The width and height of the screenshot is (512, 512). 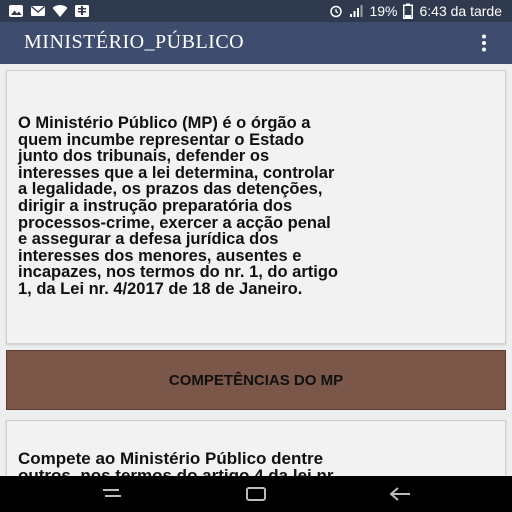 What do you see at coordinates (256, 11) in the screenshot?
I see `status-bar: 19% 6:43 da tarde` at bounding box center [256, 11].